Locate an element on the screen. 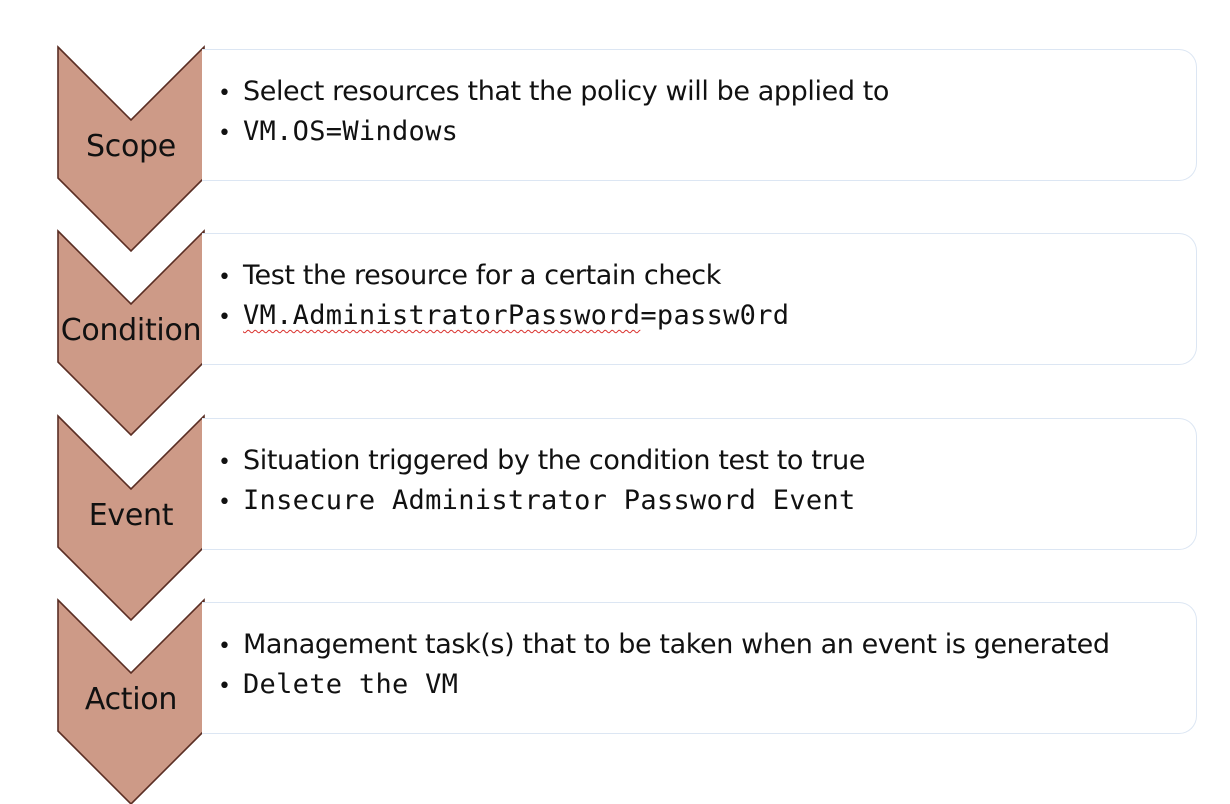 Image resolution: width=1230 pixels, height=804 pixels. event-chevron: Event is located at coordinates (131, 518).